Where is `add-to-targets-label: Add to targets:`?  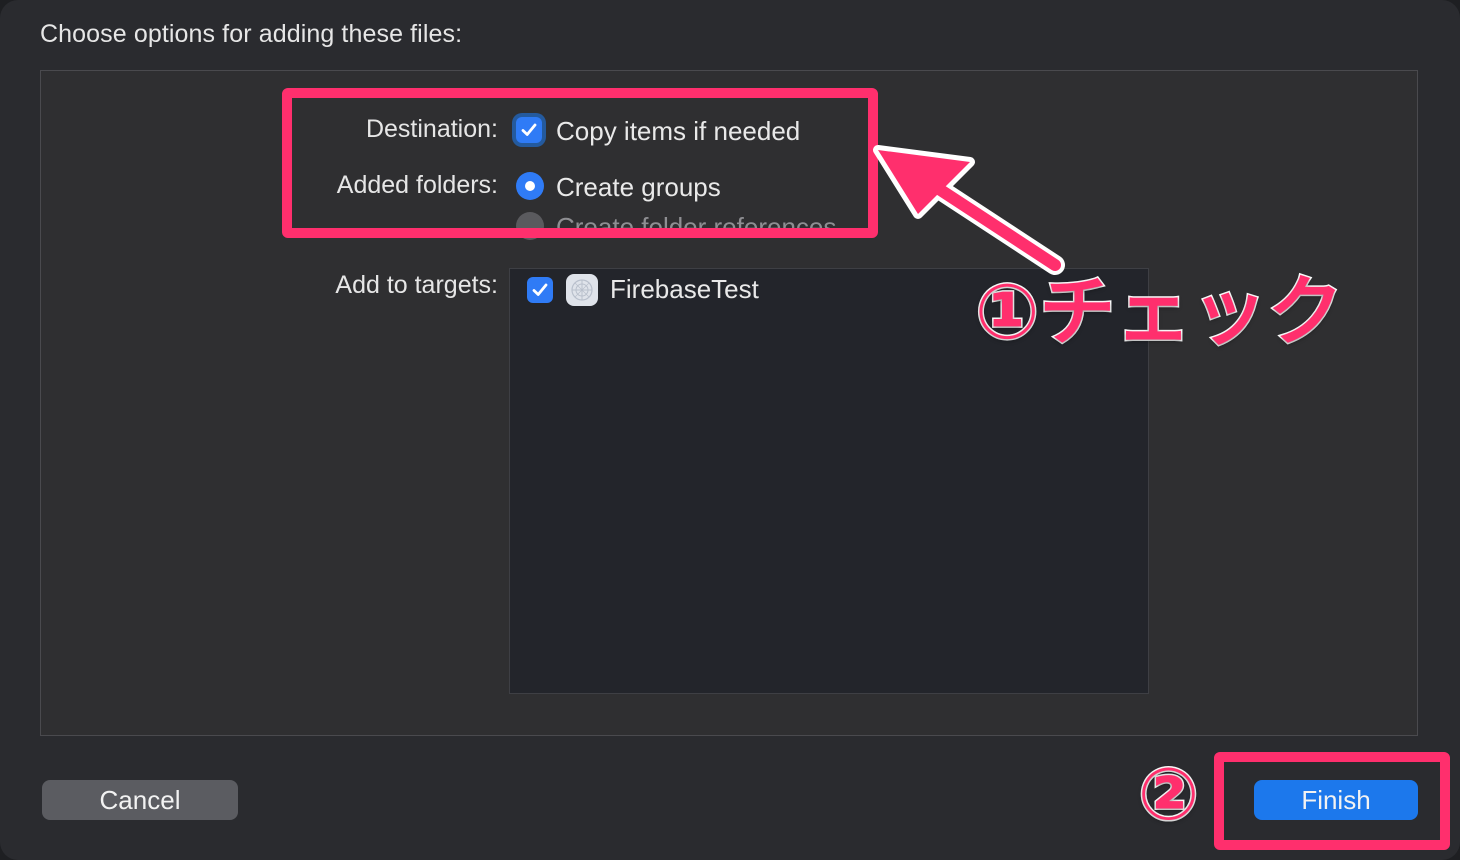
add-to-targets-label: Add to targets: is located at coordinates (416, 285).